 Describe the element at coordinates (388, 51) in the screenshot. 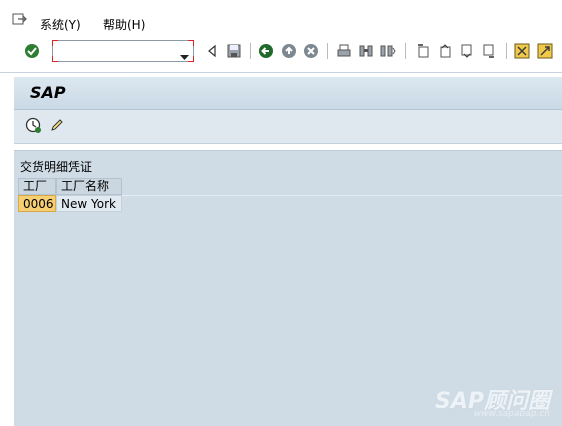

I see `find-next-icon` at that location.